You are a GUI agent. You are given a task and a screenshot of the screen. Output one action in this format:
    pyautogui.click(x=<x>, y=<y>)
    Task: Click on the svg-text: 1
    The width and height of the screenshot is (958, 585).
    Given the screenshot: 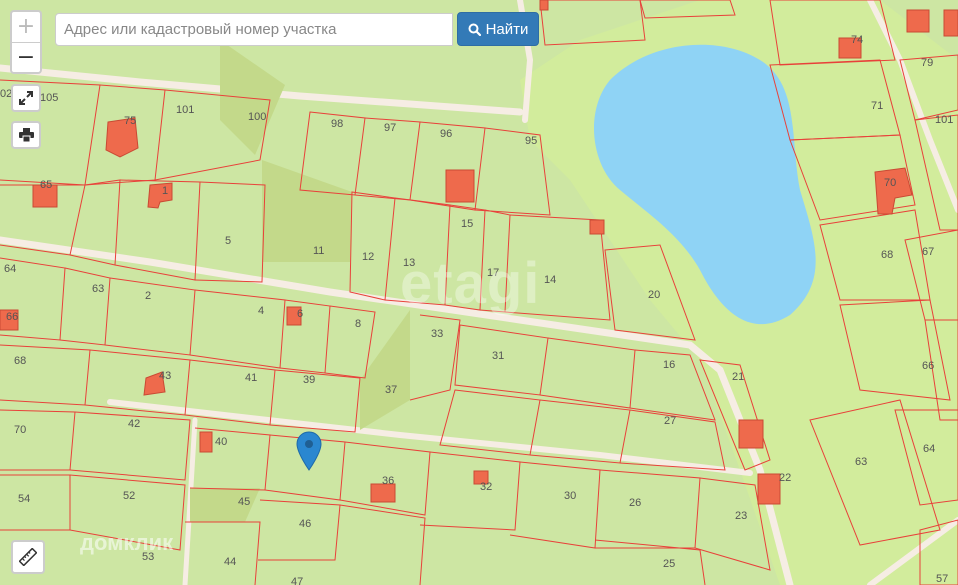 What is the action you would take?
    pyautogui.click(x=165, y=191)
    